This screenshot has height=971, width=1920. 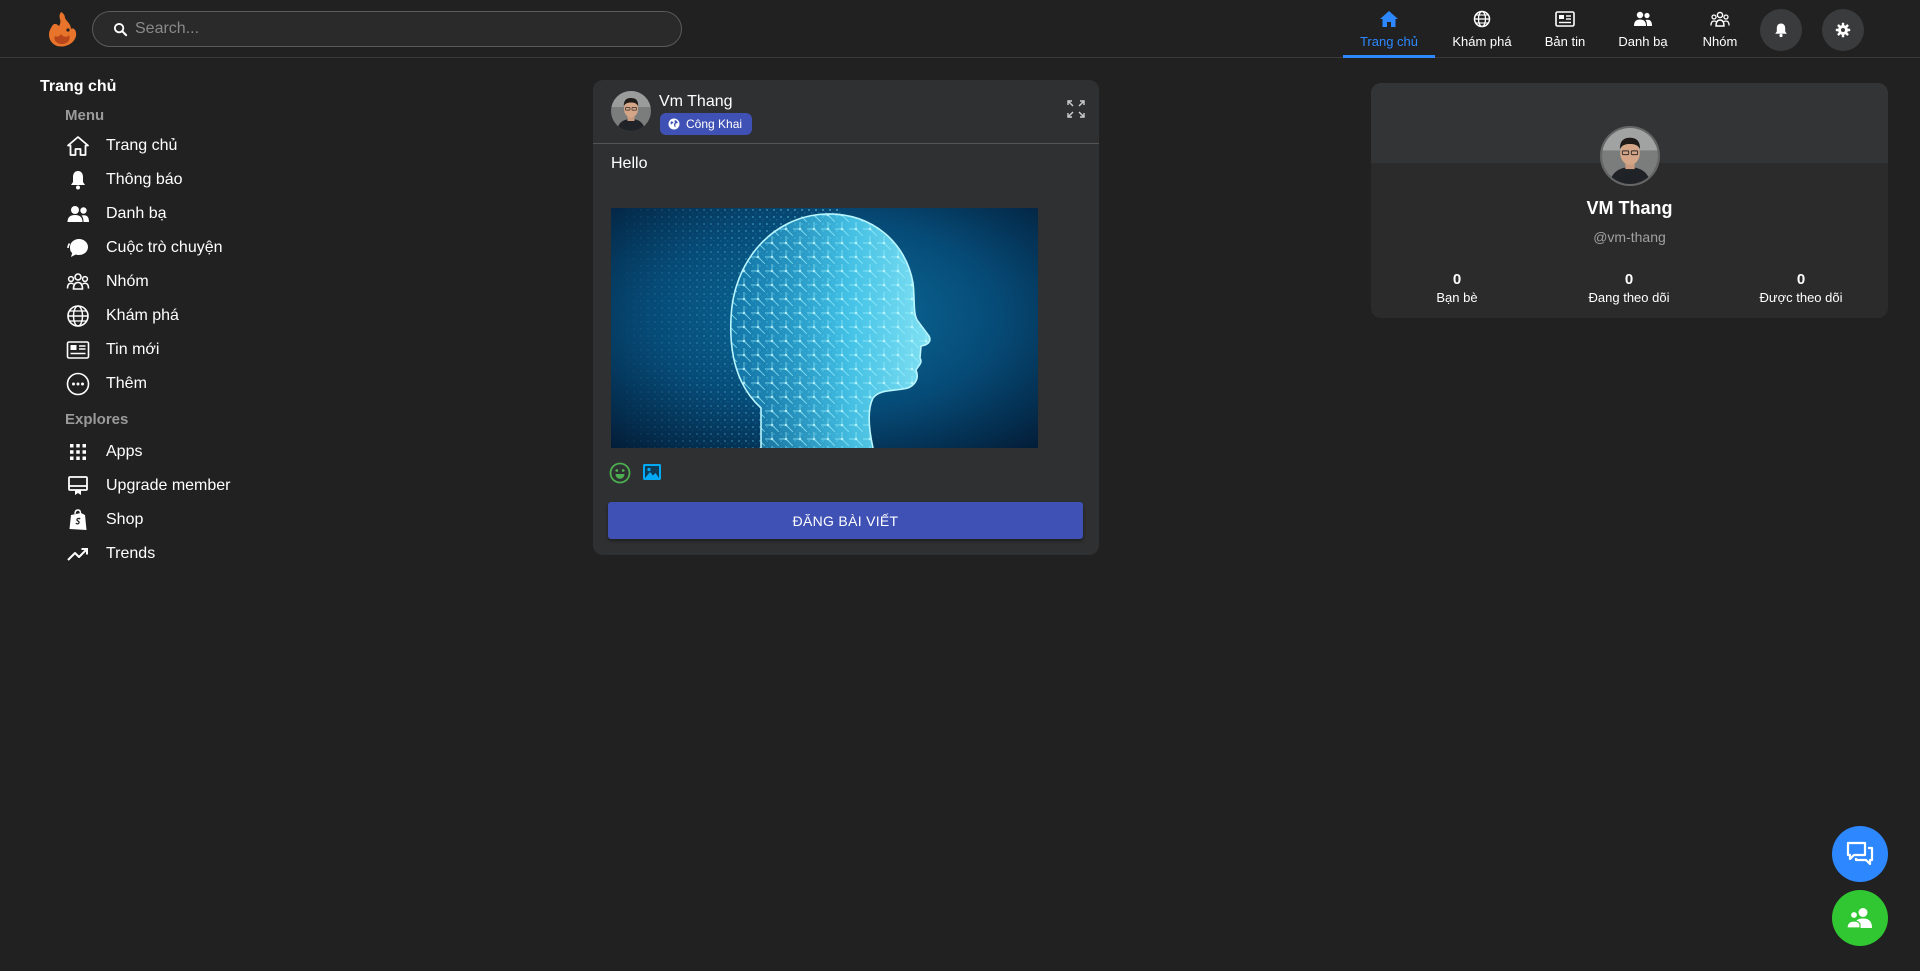 What do you see at coordinates (1629, 297) in the screenshot?
I see `stat-label: Đang theo dõi` at bounding box center [1629, 297].